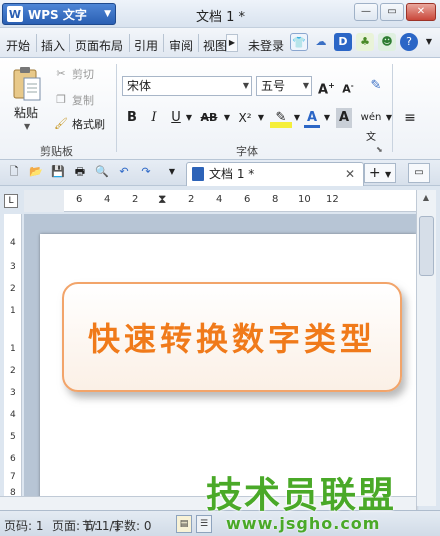  I want to click on app-menu-button: W WPS 文字 ▼, so click(59, 14).